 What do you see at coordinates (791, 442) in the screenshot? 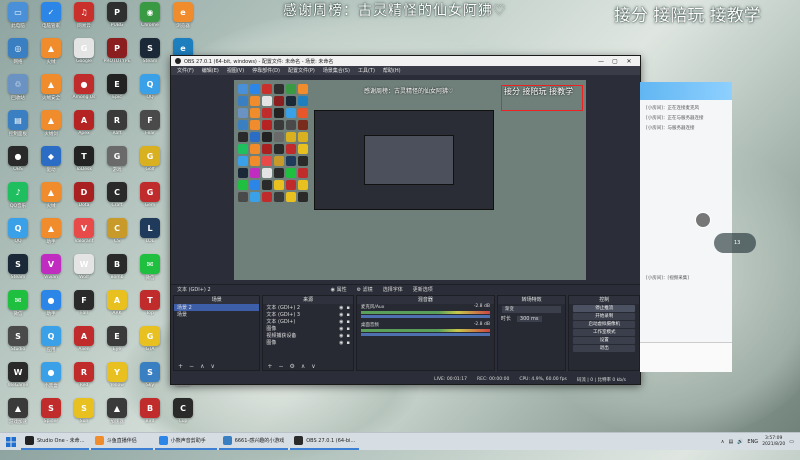
I see `notifications-icon: ▭` at bounding box center [791, 442].